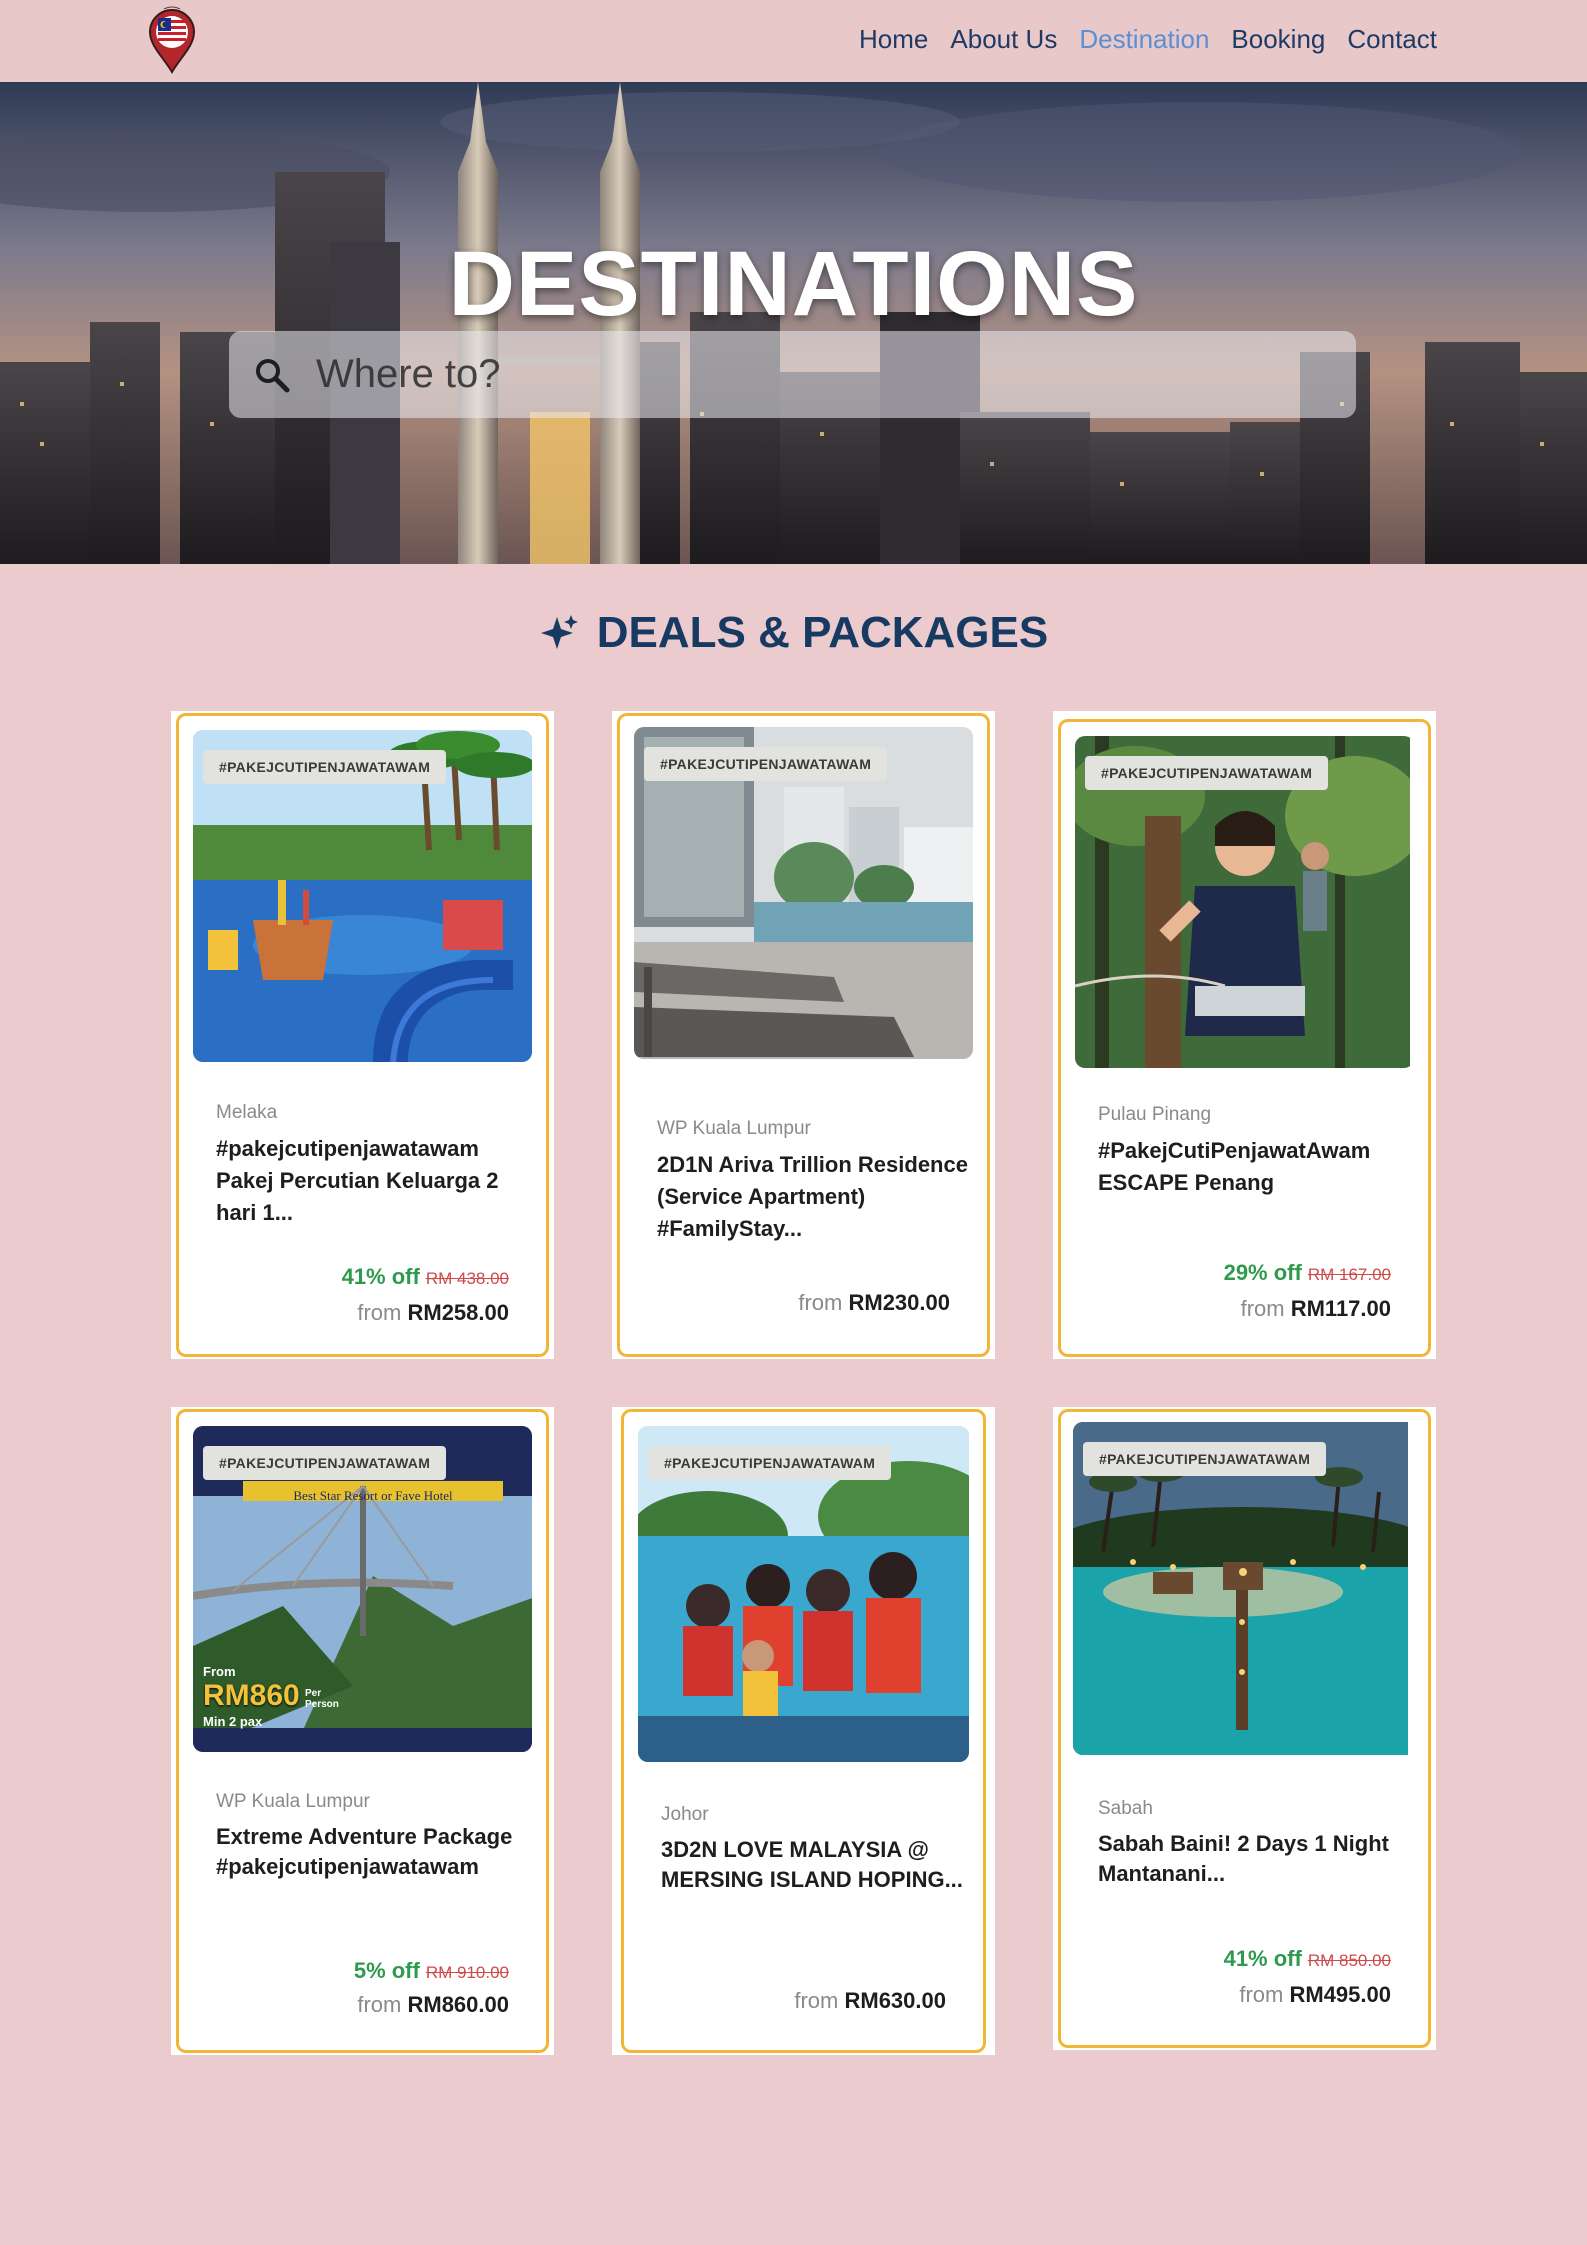 The height and width of the screenshot is (2245, 1587). What do you see at coordinates (1340, 1308) in the screenshot?
I see `sale-price: RM117.00` at bounding box center [1340, 1308].